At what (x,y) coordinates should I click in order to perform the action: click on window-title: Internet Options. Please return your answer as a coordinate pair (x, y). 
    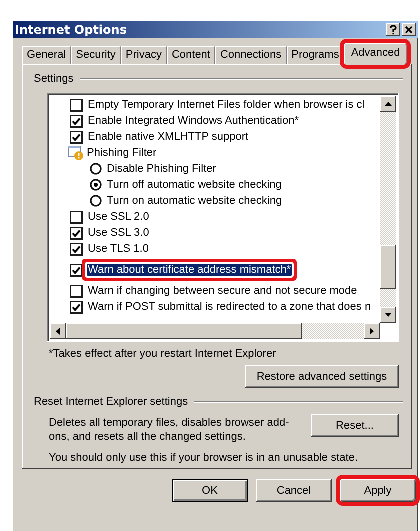
    Looking at the image, I should click on (71, 29).